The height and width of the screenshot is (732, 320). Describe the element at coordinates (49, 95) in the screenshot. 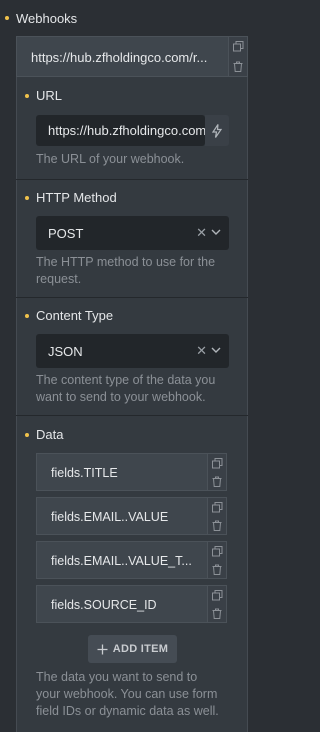

I see `url-label: URL` at that location.